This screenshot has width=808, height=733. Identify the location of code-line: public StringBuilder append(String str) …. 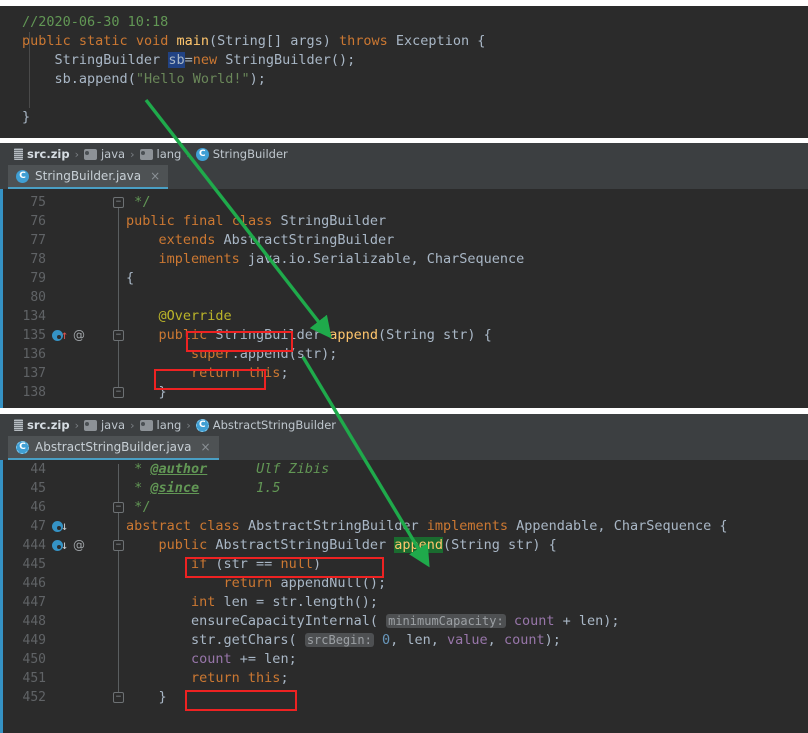
(309, 335).